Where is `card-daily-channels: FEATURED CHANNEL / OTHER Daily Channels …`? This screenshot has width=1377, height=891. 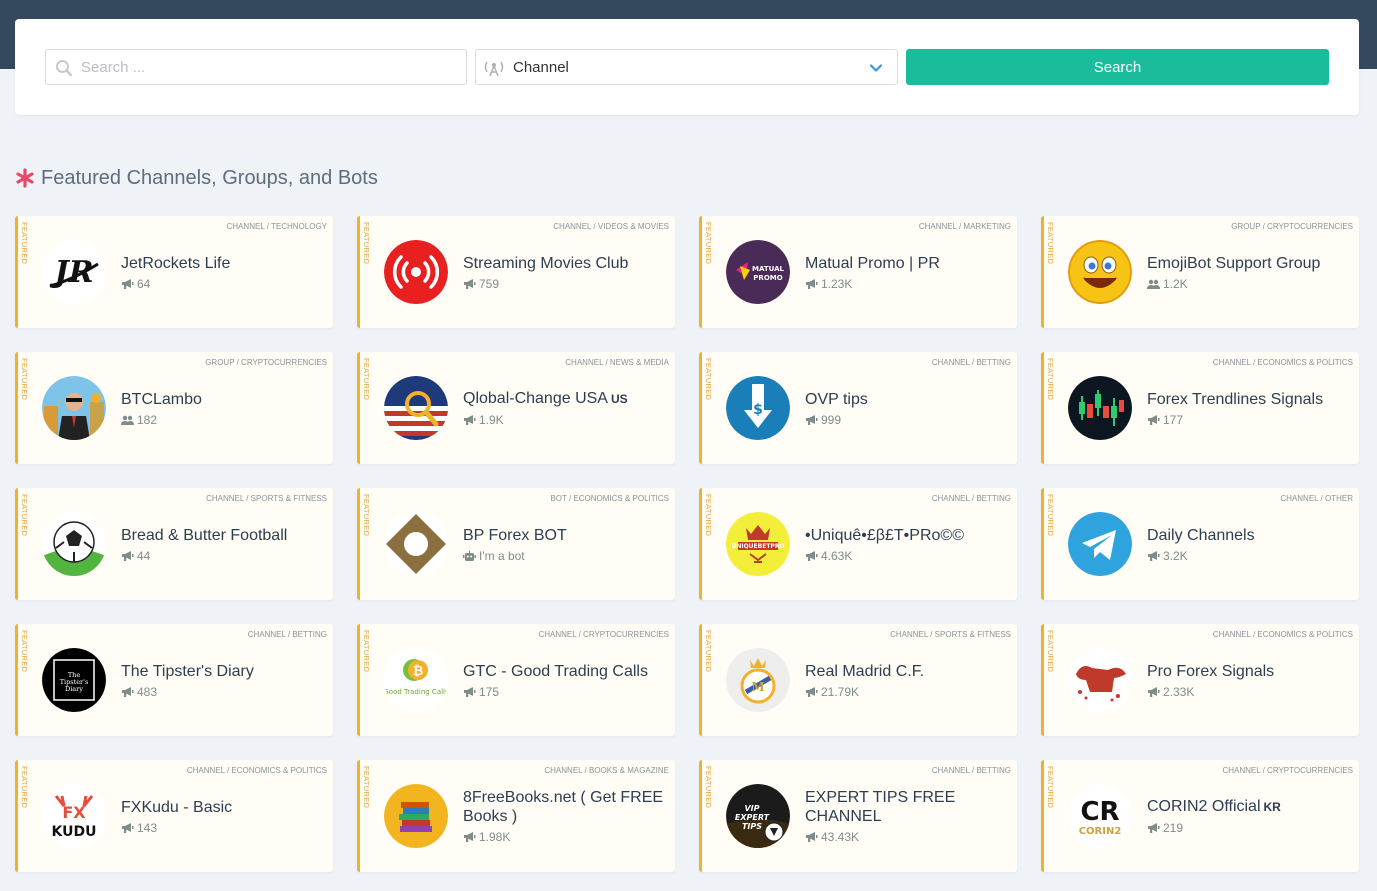
card-daily-channels: FEATURED CHANNEL / OTHER Daily Channels … is located at coordinates (1200, 544).